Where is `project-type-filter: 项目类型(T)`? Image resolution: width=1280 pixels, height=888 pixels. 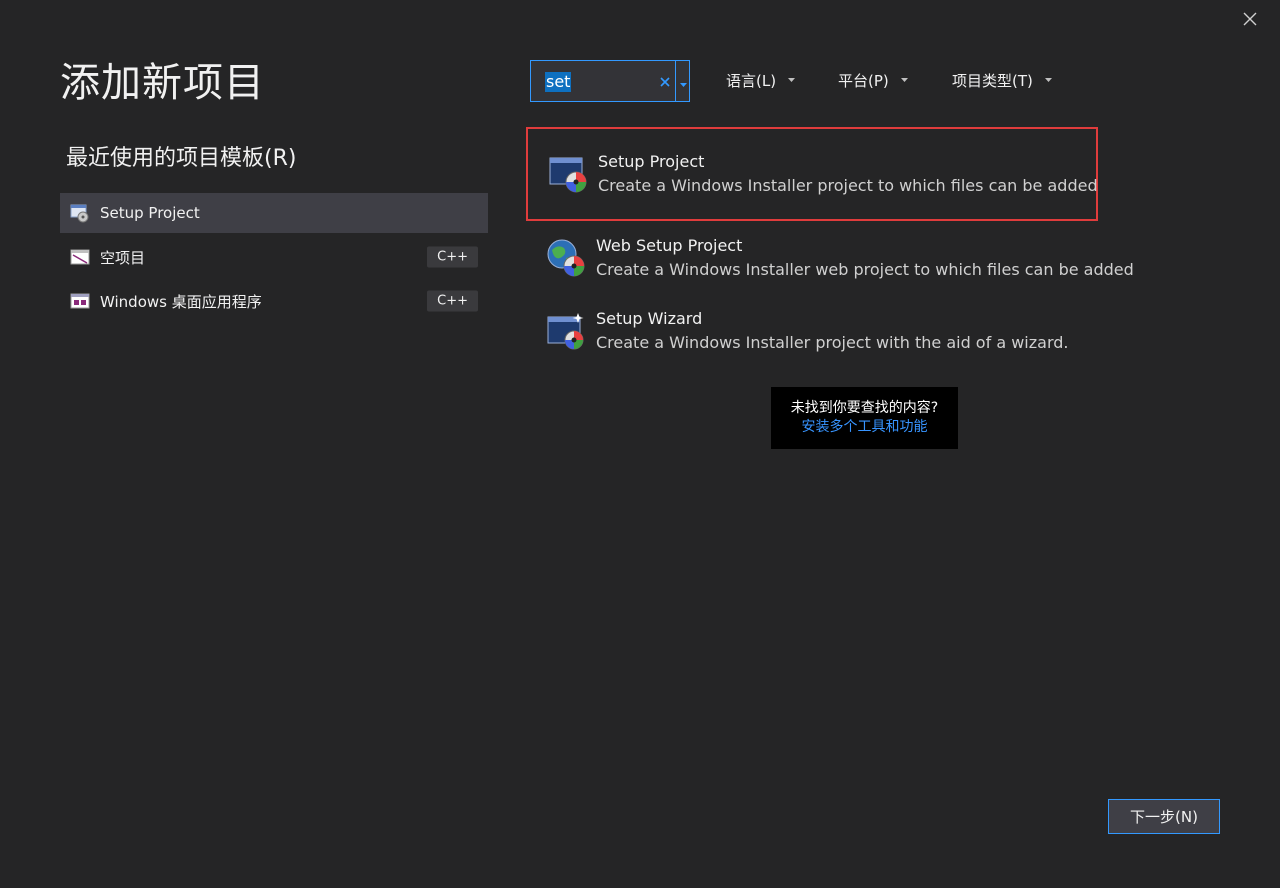
project-type-filter: 项目类型(T) is located at coordinates (1002, 80).